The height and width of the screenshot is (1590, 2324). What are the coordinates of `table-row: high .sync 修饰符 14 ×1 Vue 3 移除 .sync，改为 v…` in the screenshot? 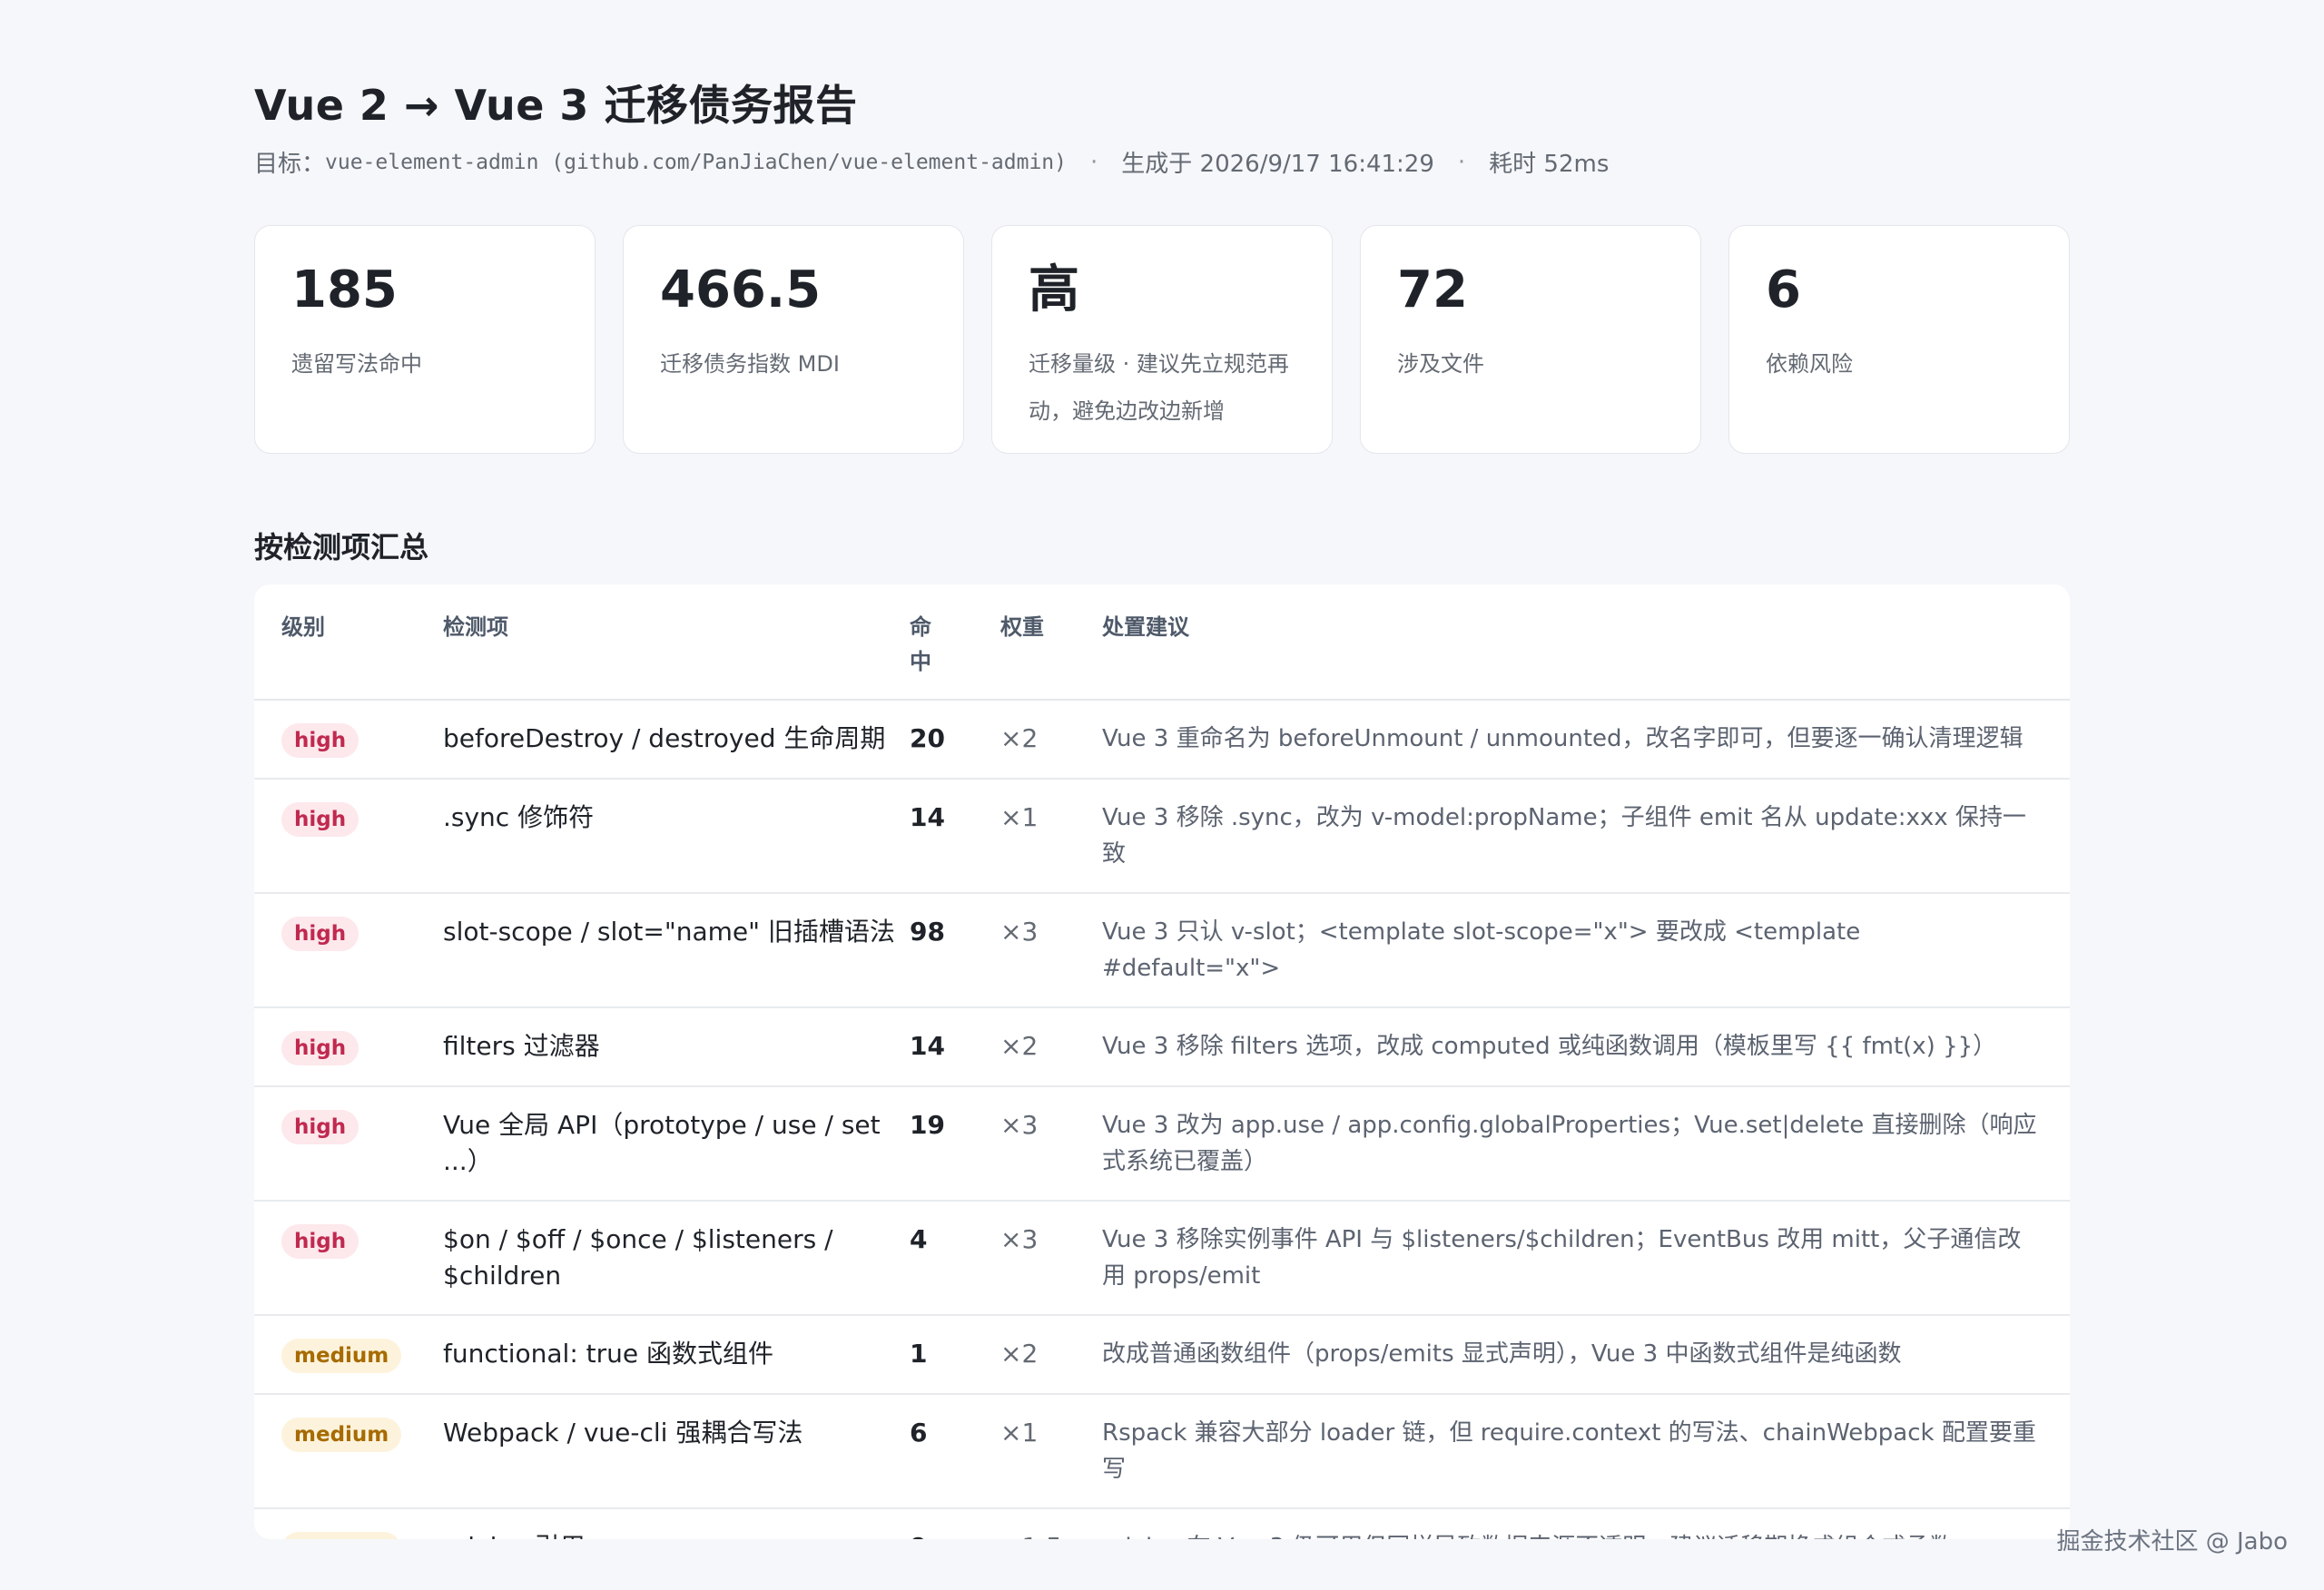 It's located at (1162, 836).